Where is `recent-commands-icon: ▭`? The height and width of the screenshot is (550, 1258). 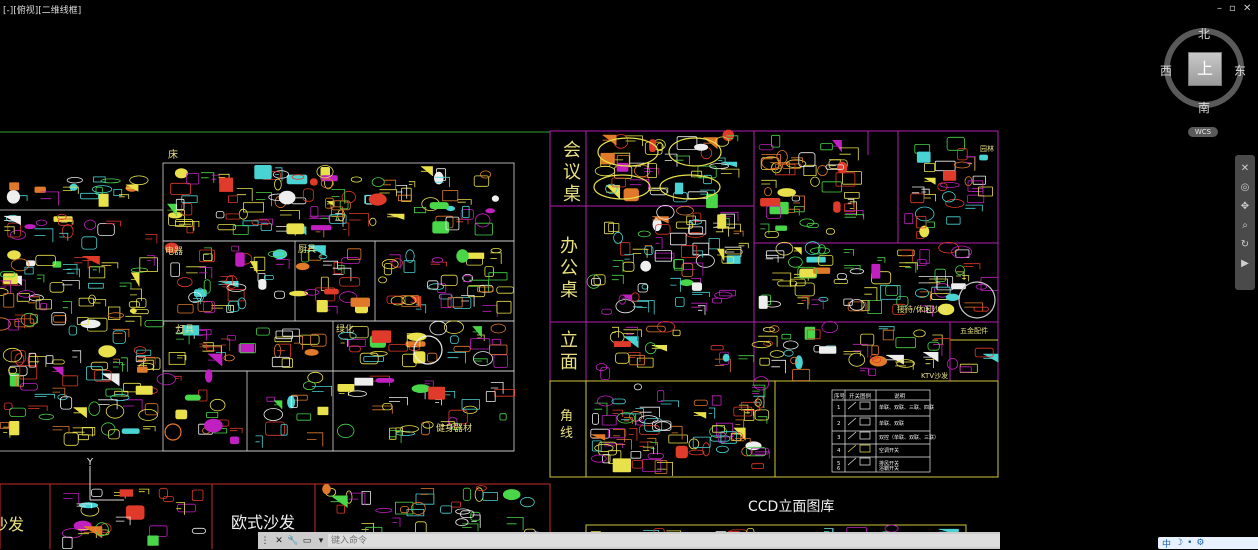 recent-commands-icon: ▭ is located at coordinates (307, 541).